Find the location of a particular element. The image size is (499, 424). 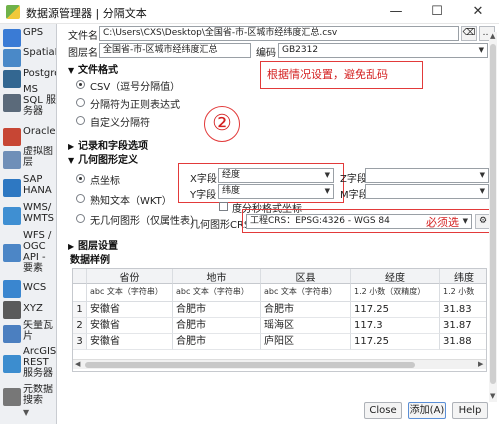

spatialite-icon is located at coordinates (12, 58).